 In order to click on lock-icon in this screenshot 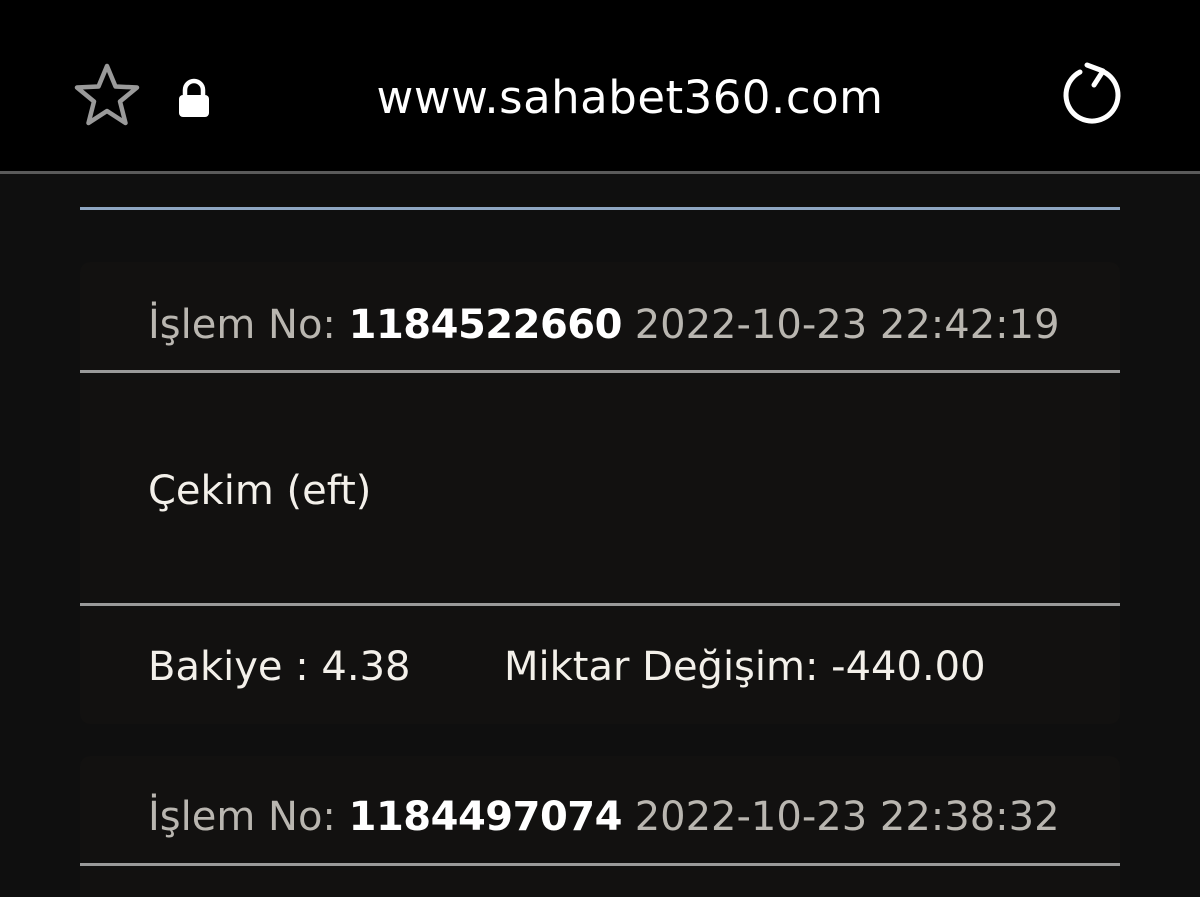, I will do `click(194, 97)`.